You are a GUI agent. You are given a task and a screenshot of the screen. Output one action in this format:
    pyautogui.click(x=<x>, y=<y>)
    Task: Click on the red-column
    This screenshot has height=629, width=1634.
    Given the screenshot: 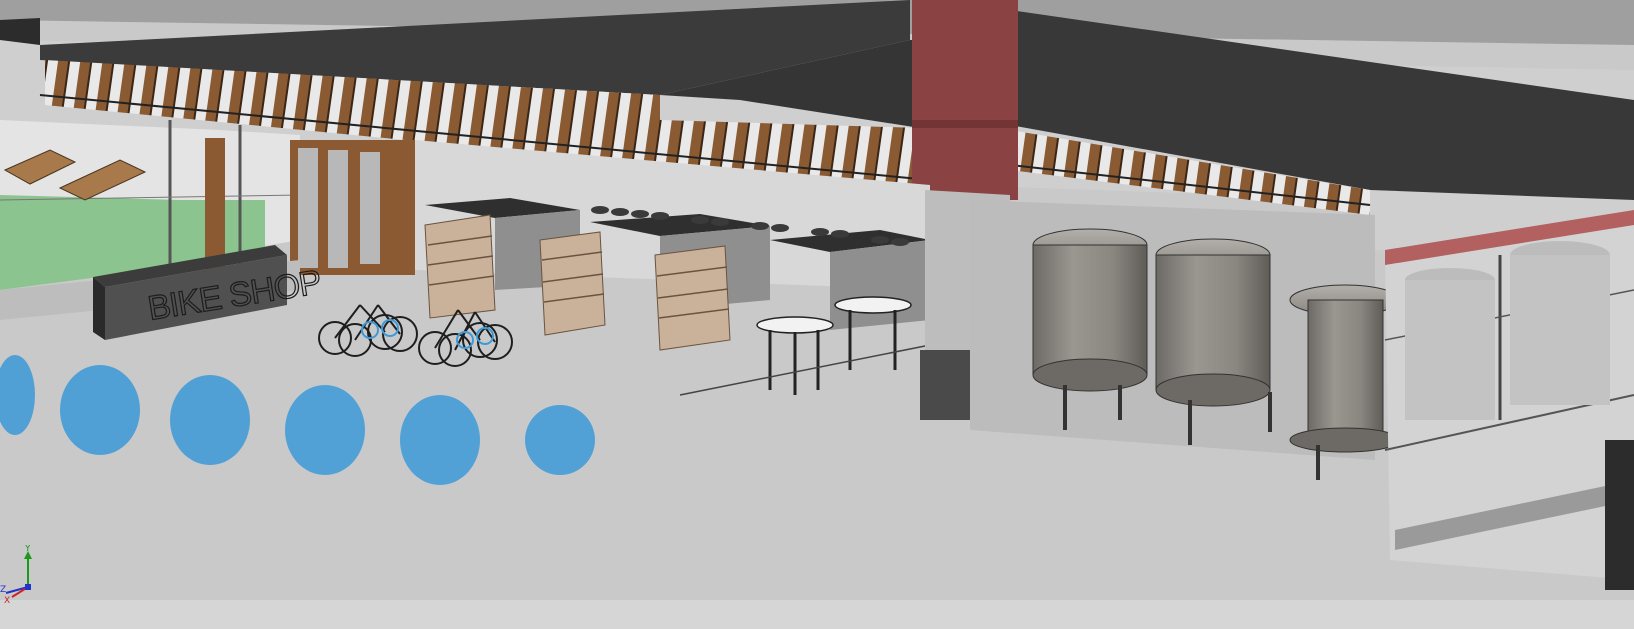 What is the action you would take?
    pyautogui.click(x=965, y=100)
    